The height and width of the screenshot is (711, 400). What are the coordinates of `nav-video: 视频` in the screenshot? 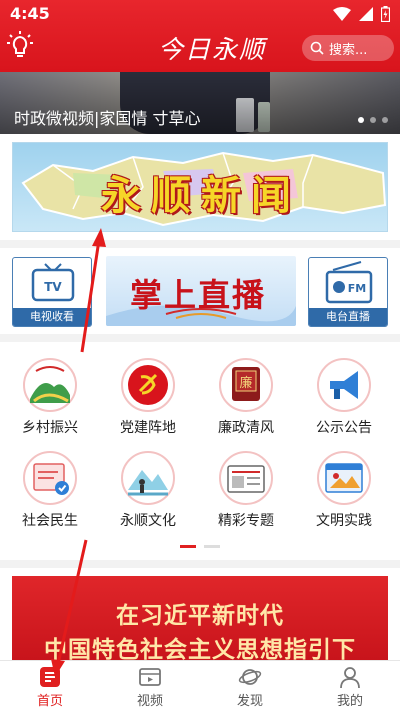 It's located at (150, 686).